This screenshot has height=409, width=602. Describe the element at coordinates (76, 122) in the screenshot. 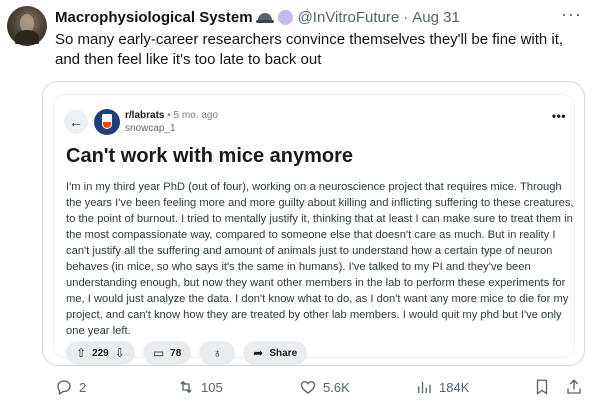

I see `back-arrow-icon: ←` at that location.